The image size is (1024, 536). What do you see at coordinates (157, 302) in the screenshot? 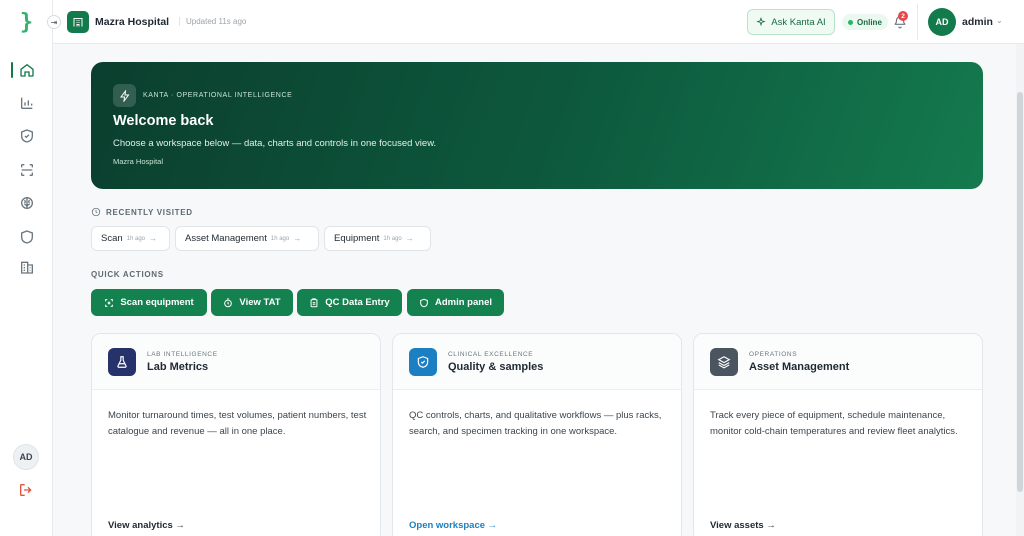
I see `button-label: Scan equipment` at bounding box center [157, 302].